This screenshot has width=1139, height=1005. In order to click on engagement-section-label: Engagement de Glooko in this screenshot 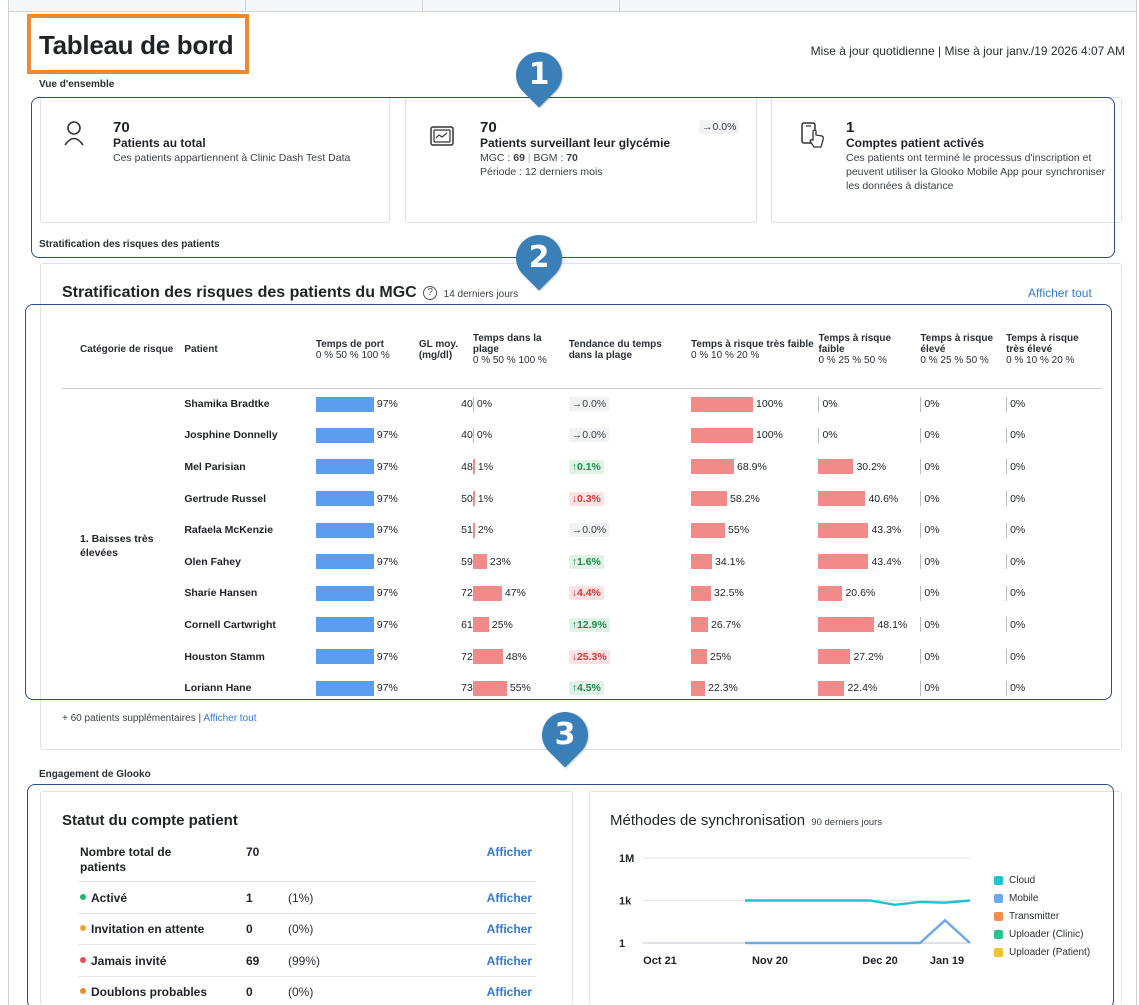, I will do `click(95, 774)`.